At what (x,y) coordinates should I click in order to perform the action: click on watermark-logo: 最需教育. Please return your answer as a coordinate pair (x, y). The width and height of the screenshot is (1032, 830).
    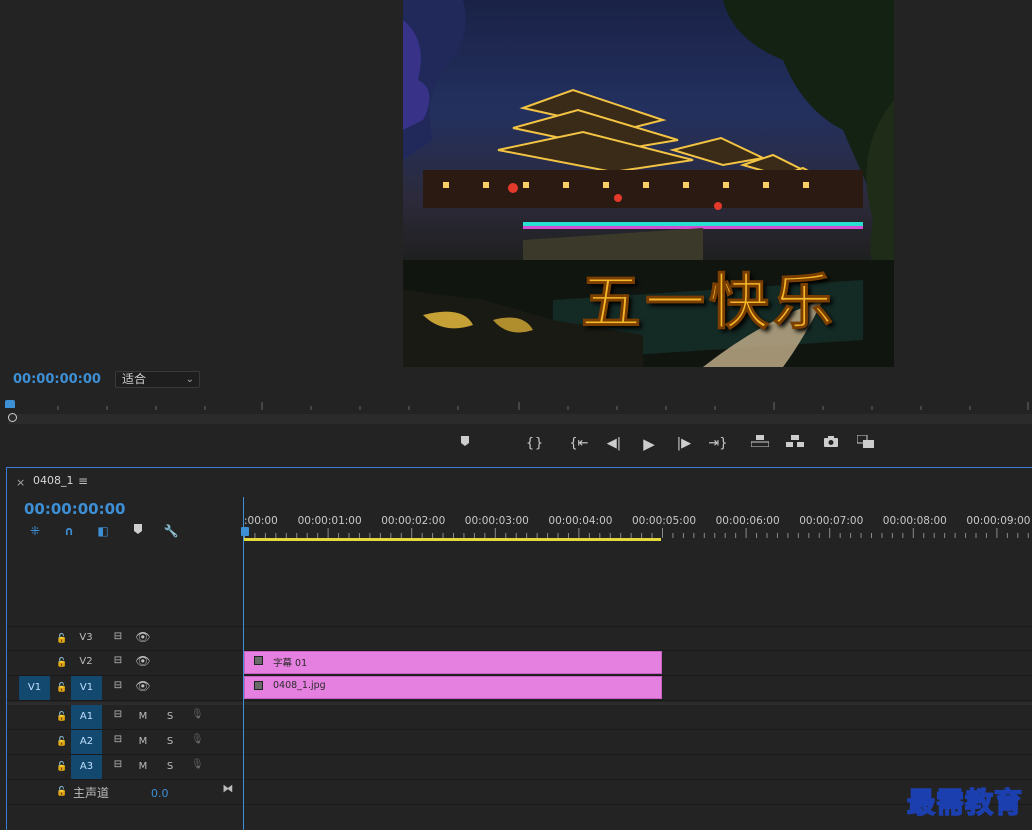
    Looking at the image, I should click on (965, 802).